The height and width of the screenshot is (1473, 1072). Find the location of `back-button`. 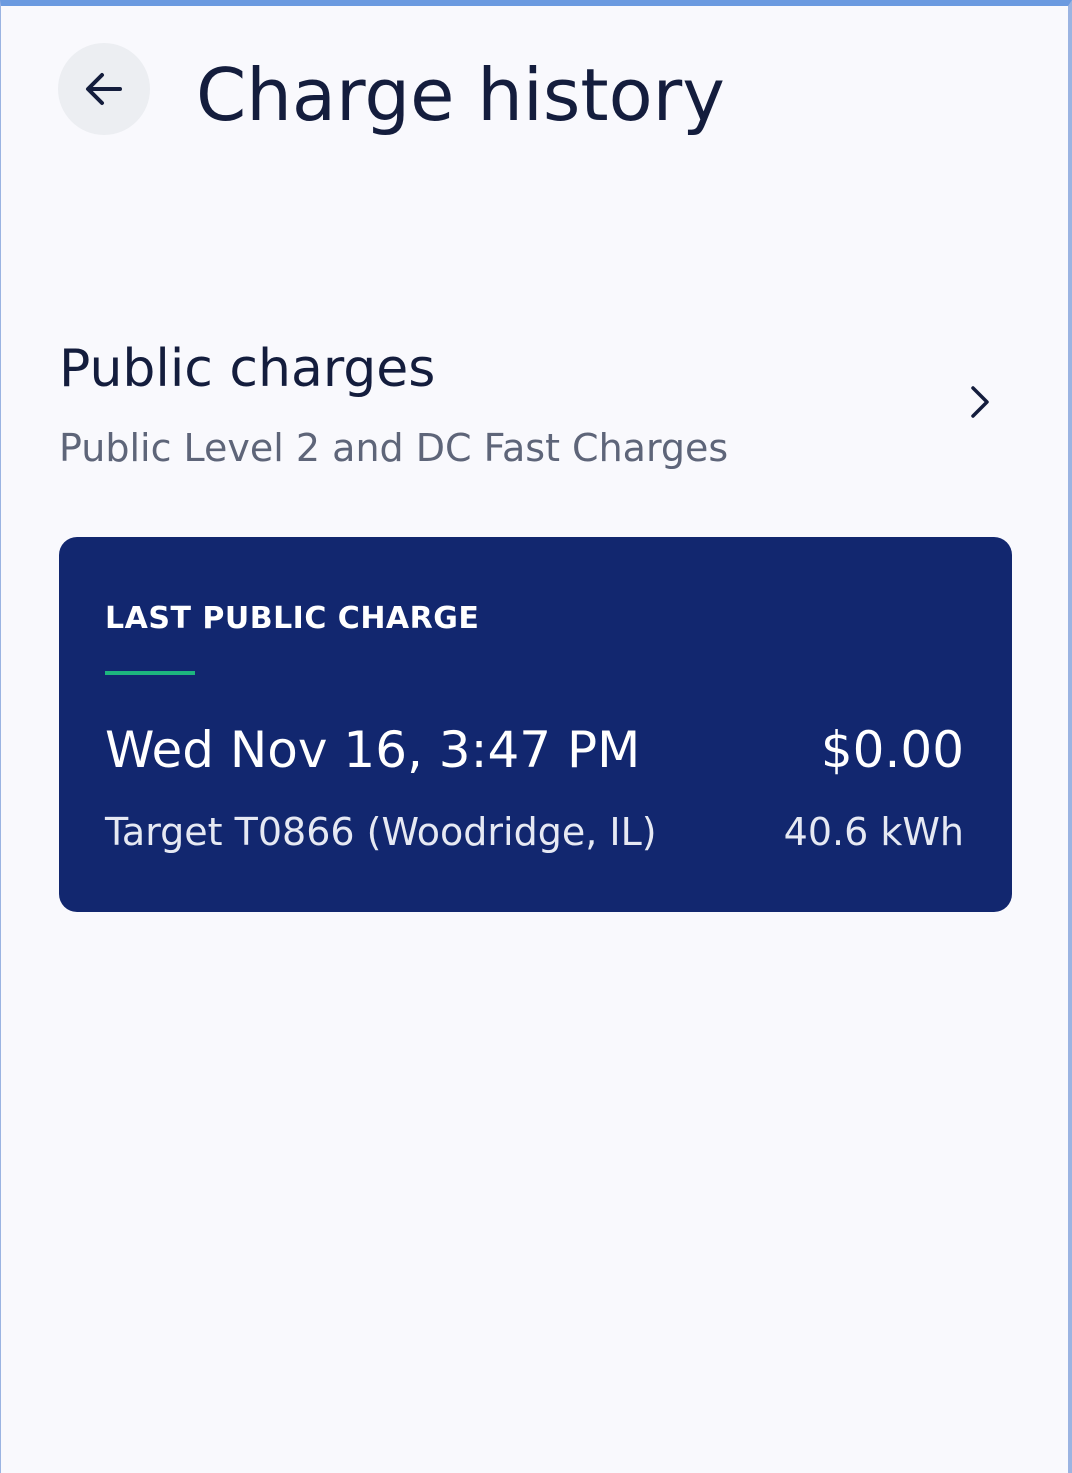

back-button is located at coordinates (104, 89).